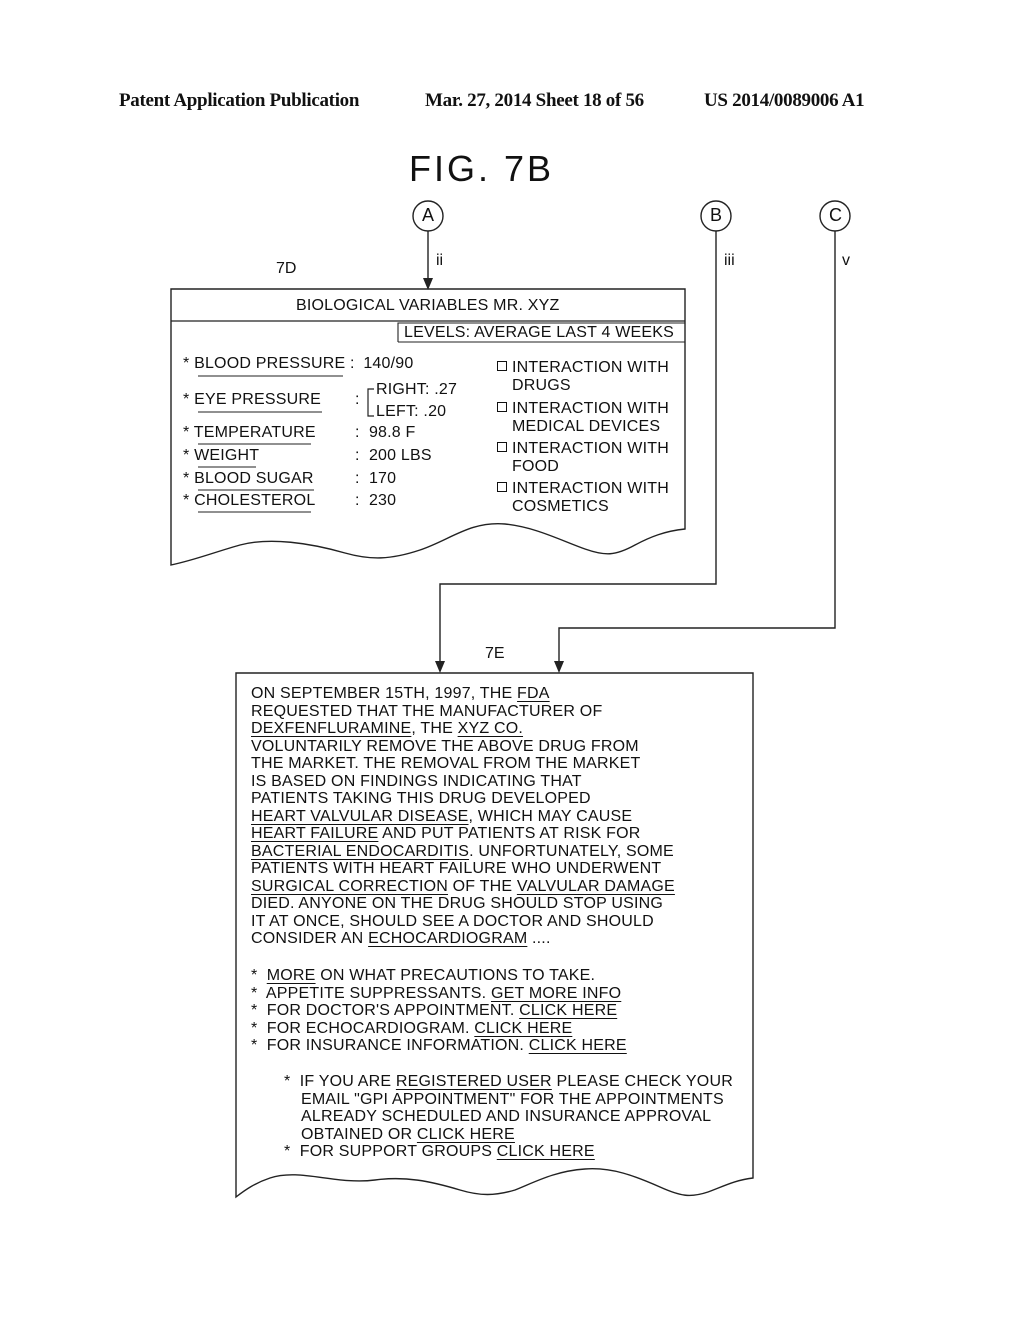 Image resolution: width=1024 pixels, height=1320 pixels. I want to click on variable-row: * BLOOD PRESSURE : 140/90, so click(298, 363).